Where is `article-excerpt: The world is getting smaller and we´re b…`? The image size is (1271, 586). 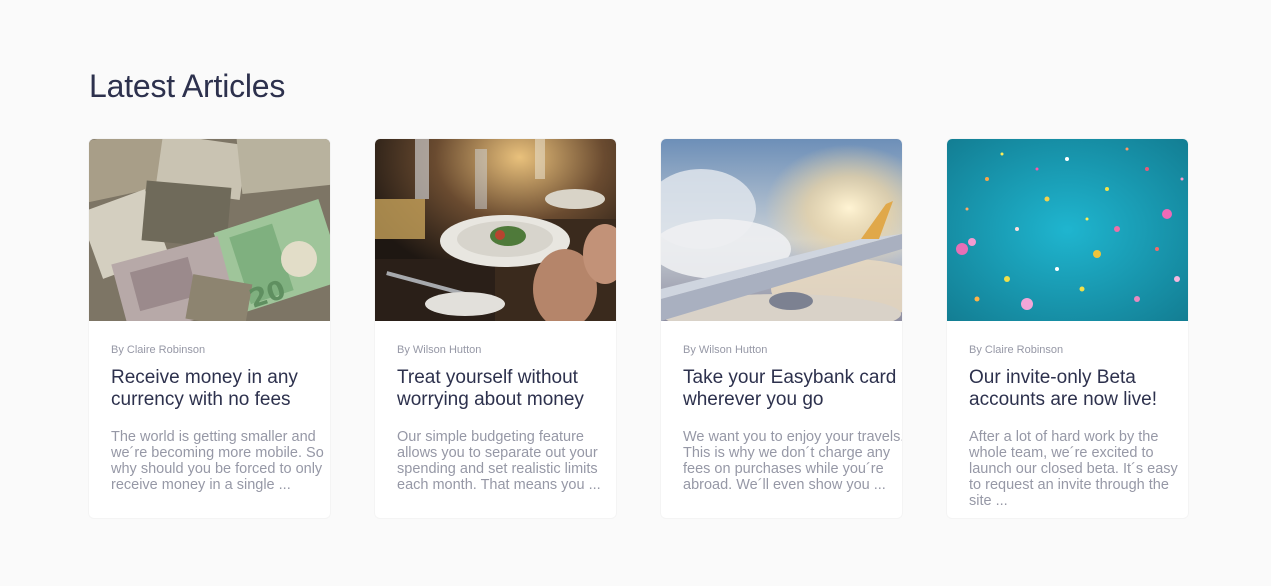 article-excerpt: The world is getting smaller and we´re b… is located at coordinates (217, 461).